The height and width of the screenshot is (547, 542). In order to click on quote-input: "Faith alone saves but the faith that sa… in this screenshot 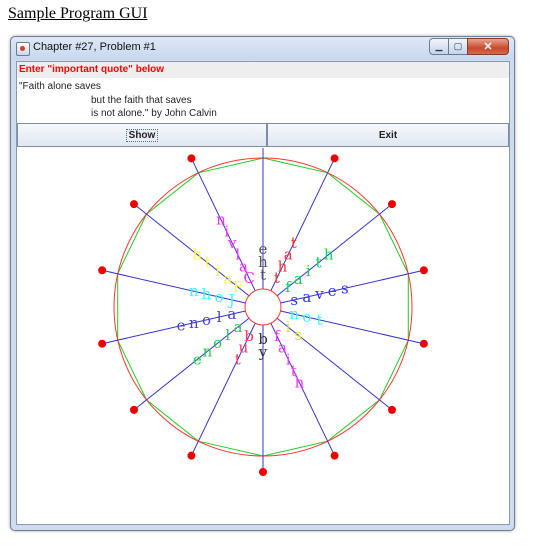, I will do `click(263, 100)`.